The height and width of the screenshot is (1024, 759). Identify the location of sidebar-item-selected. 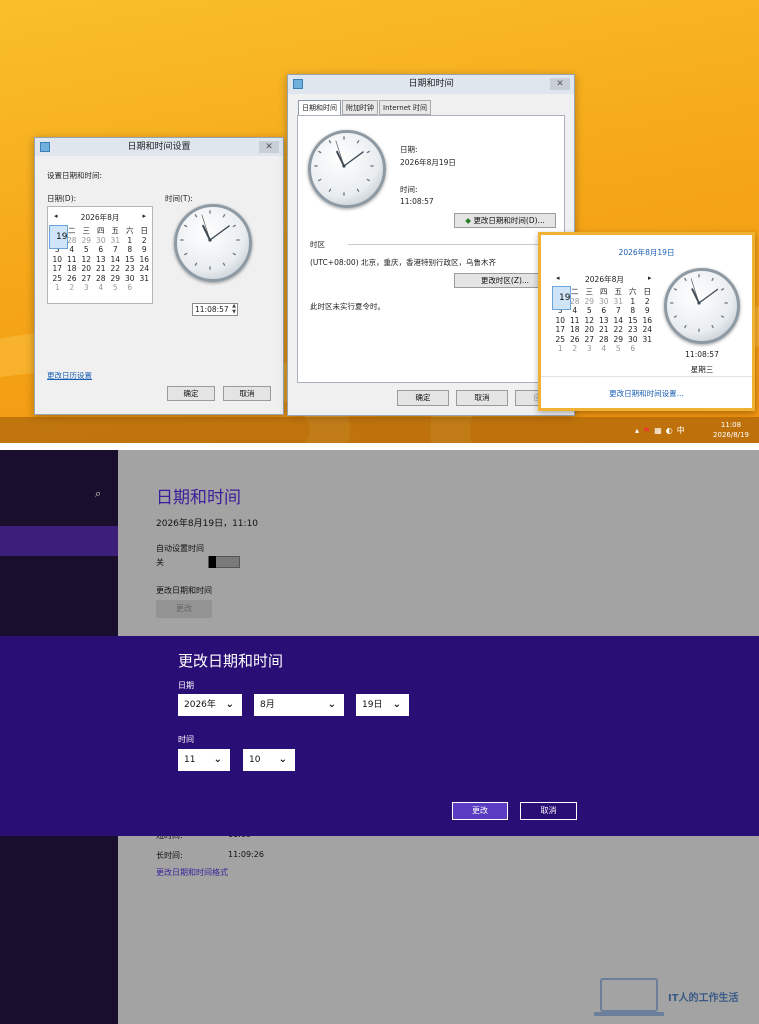
(59, 541).